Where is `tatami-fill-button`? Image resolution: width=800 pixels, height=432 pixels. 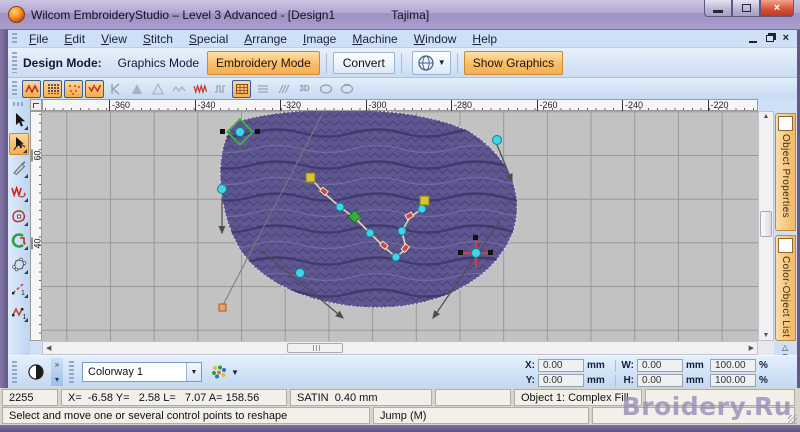 tatami-fill-button is located at coordinates (52, 88).